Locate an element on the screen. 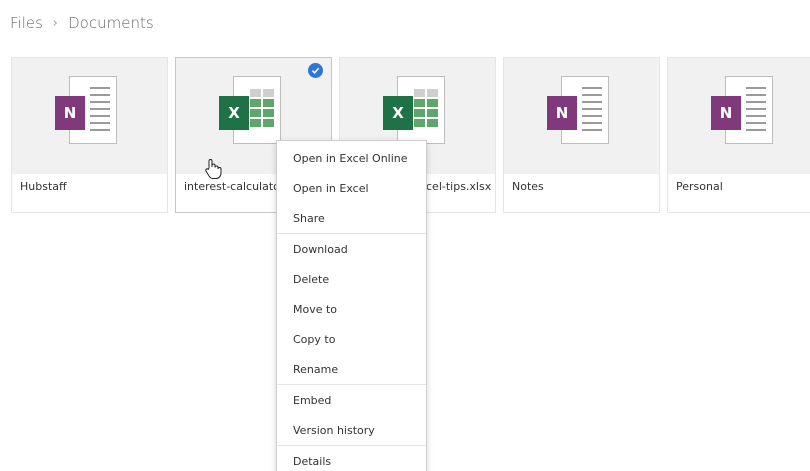 The image size is (810, 471). file-tile-hubstaff: N Hubstaff is located at coordinates (89, 135).